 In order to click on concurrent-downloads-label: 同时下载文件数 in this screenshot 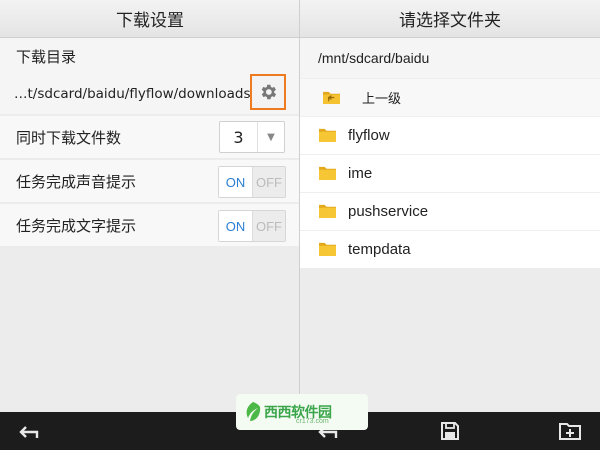, I will do `click(69, 137)`.